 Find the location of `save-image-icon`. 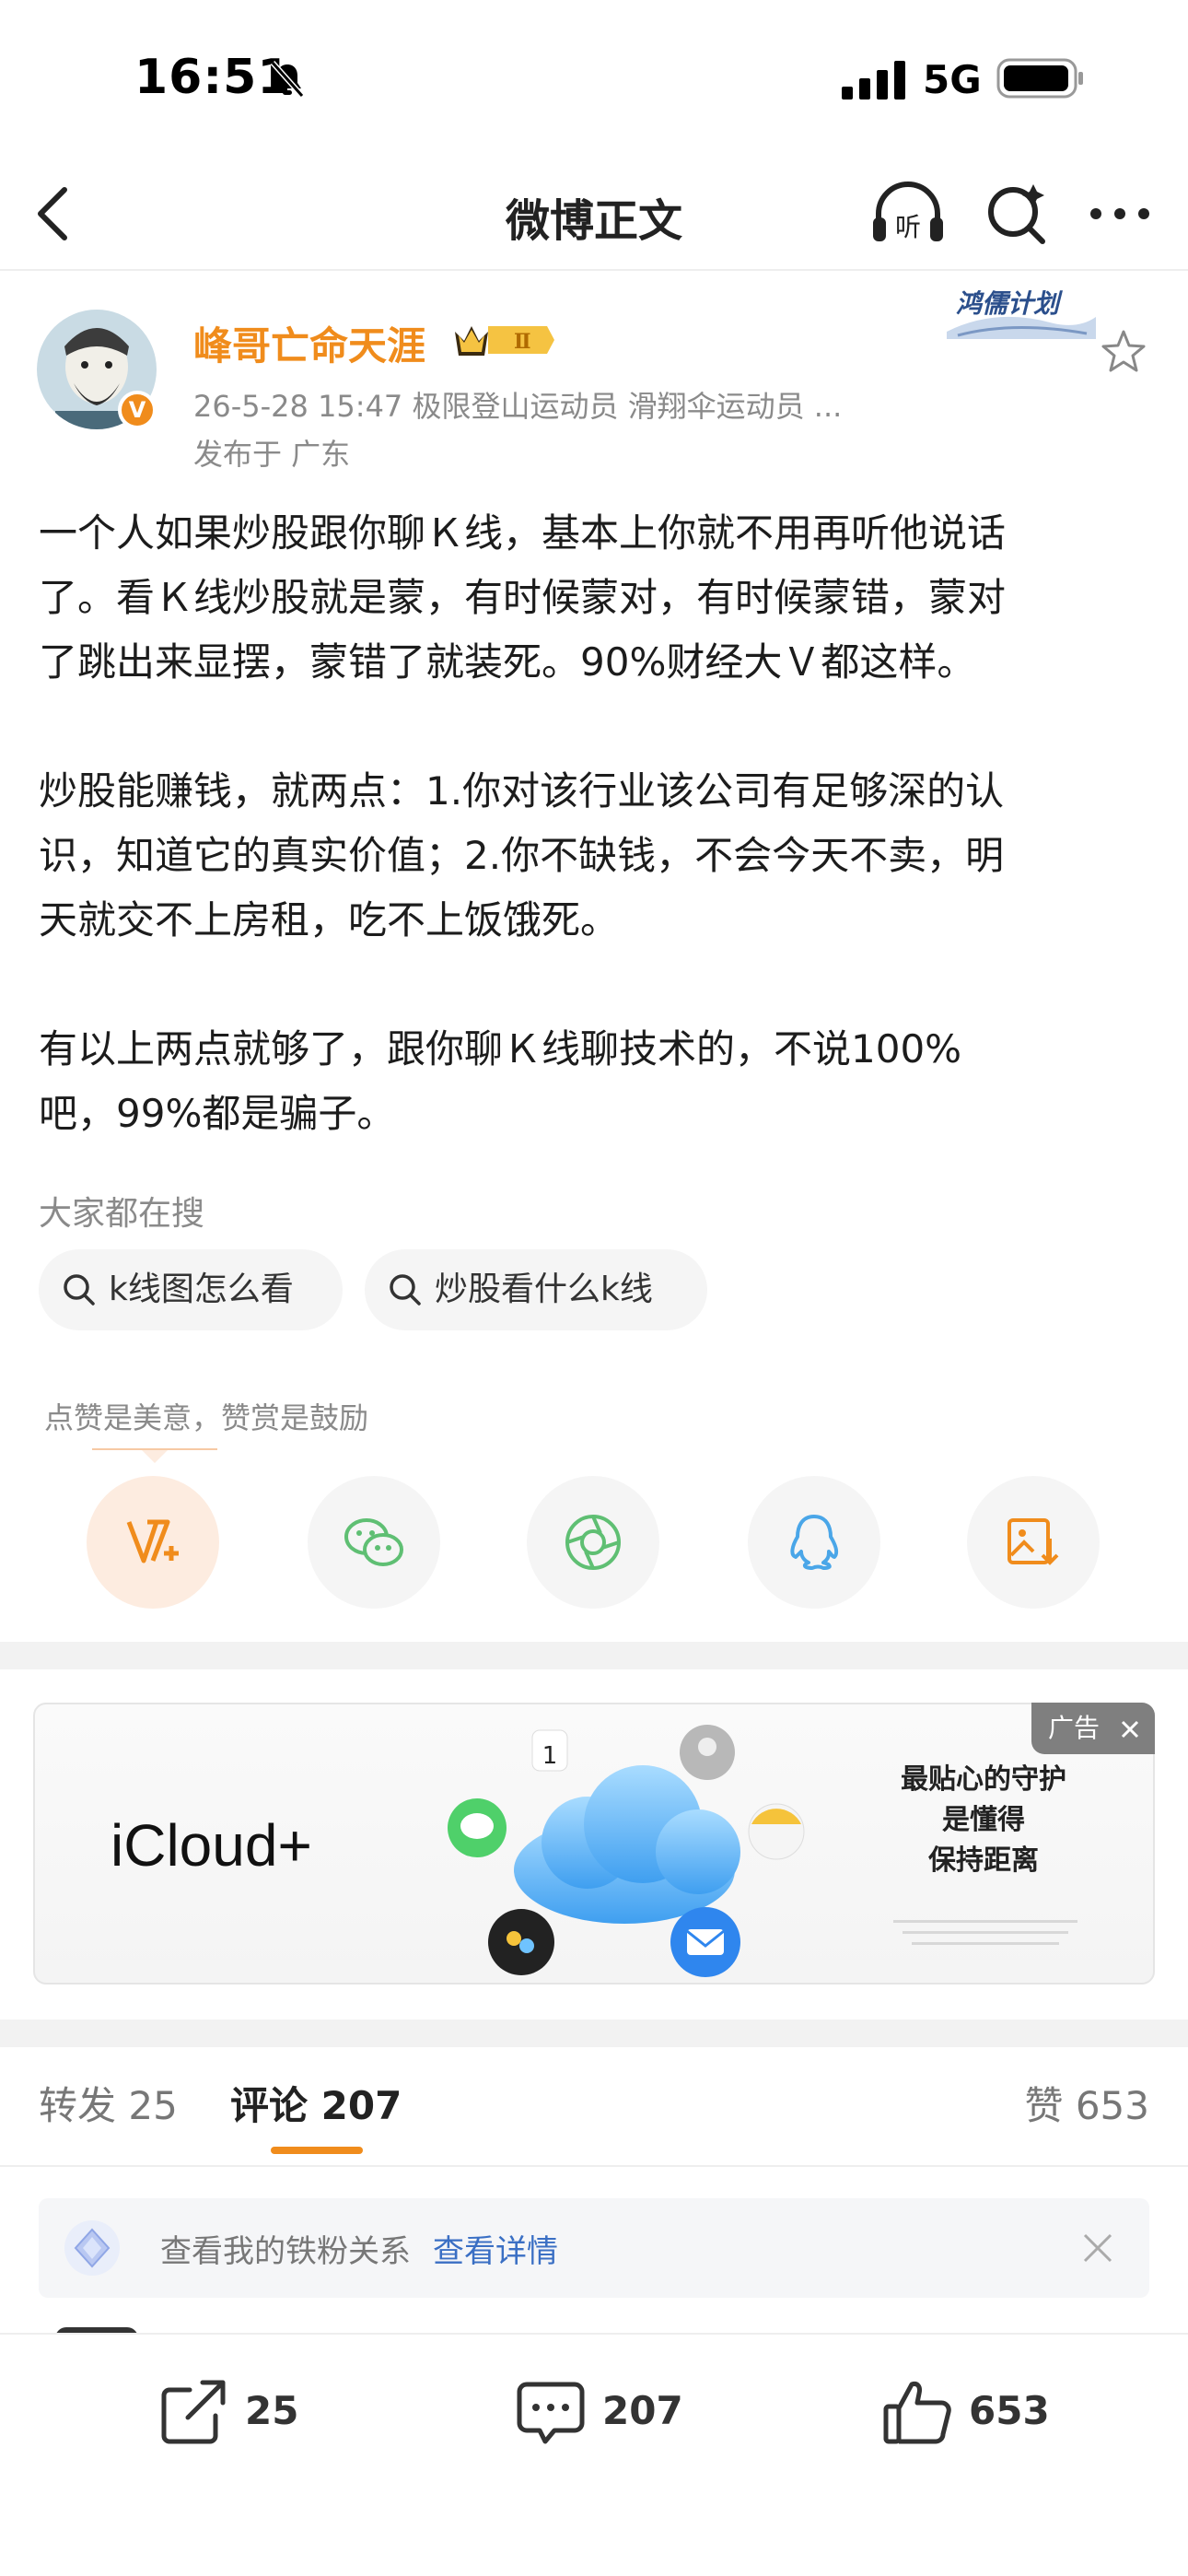

save-image-icon is located at coordinates (1033, 1541).